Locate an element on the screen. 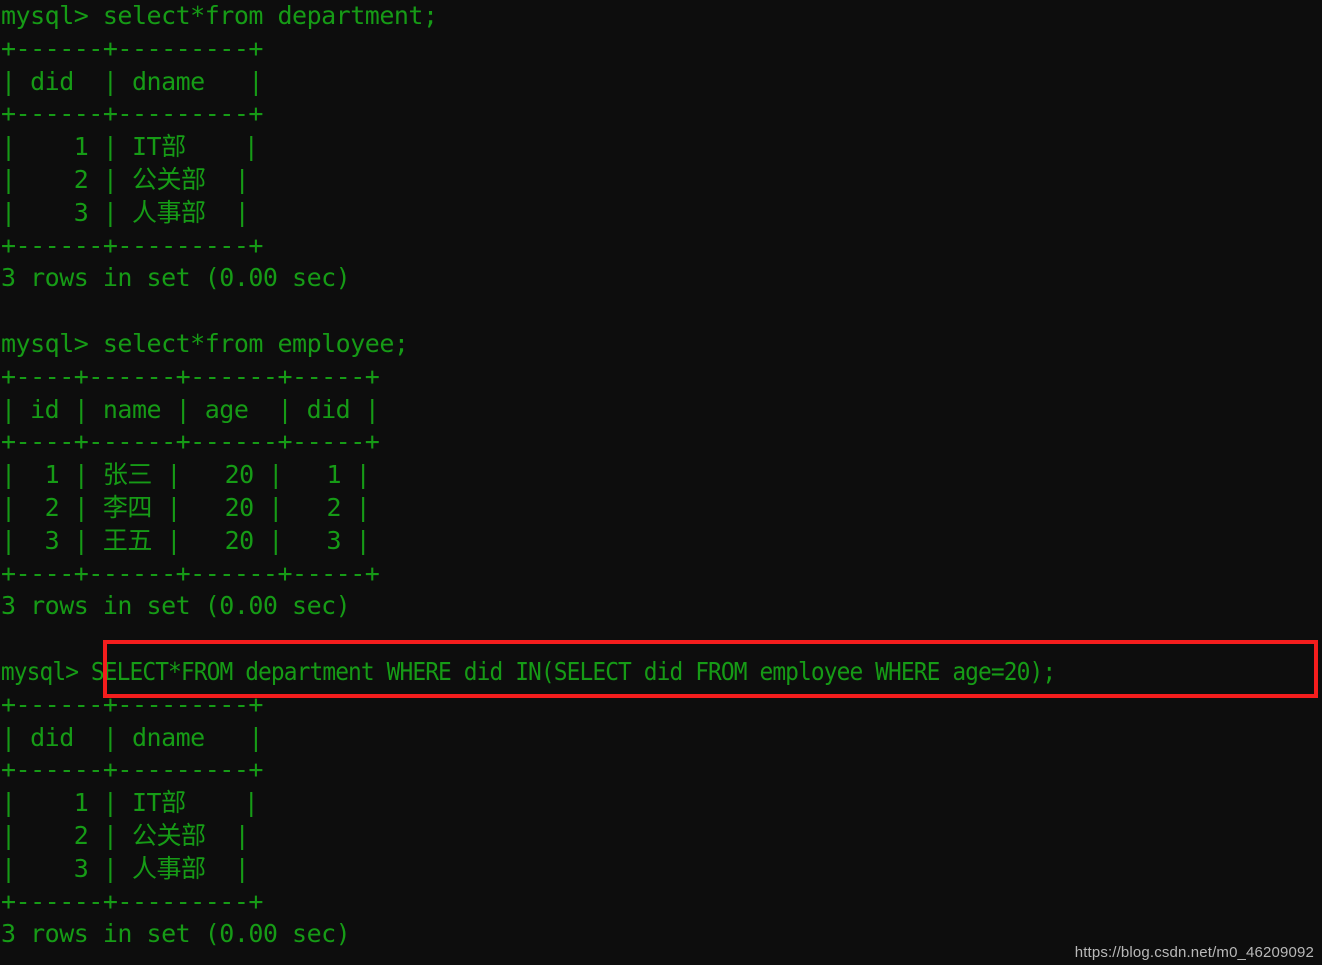  table-data-row: | 1 | 张三 | 20 | 1 | is located at coordinates (186, 475).